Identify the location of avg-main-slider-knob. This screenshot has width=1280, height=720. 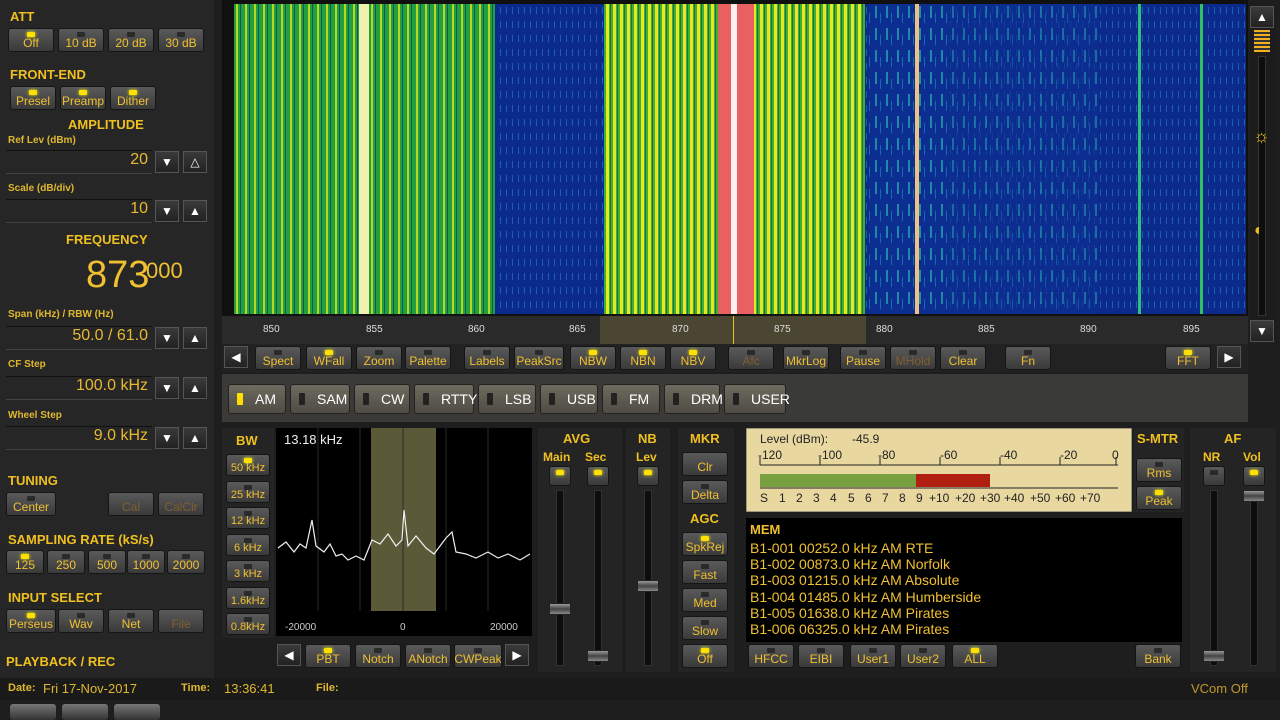
(560, 609).